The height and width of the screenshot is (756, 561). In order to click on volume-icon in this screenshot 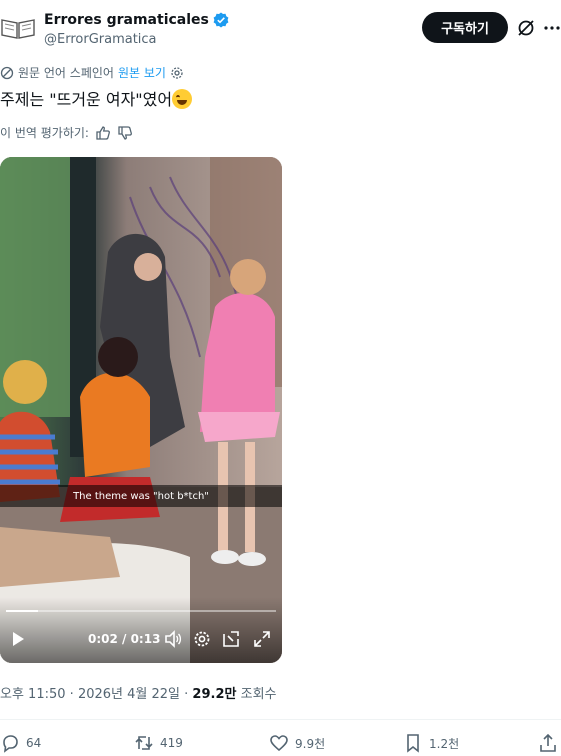, I will do `click(173, 639)`.